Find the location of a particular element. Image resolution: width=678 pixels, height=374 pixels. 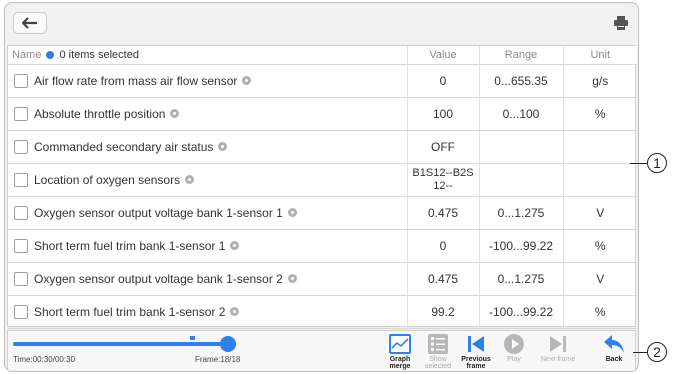

arrow-left-icon is located at coordinates (29, 23).